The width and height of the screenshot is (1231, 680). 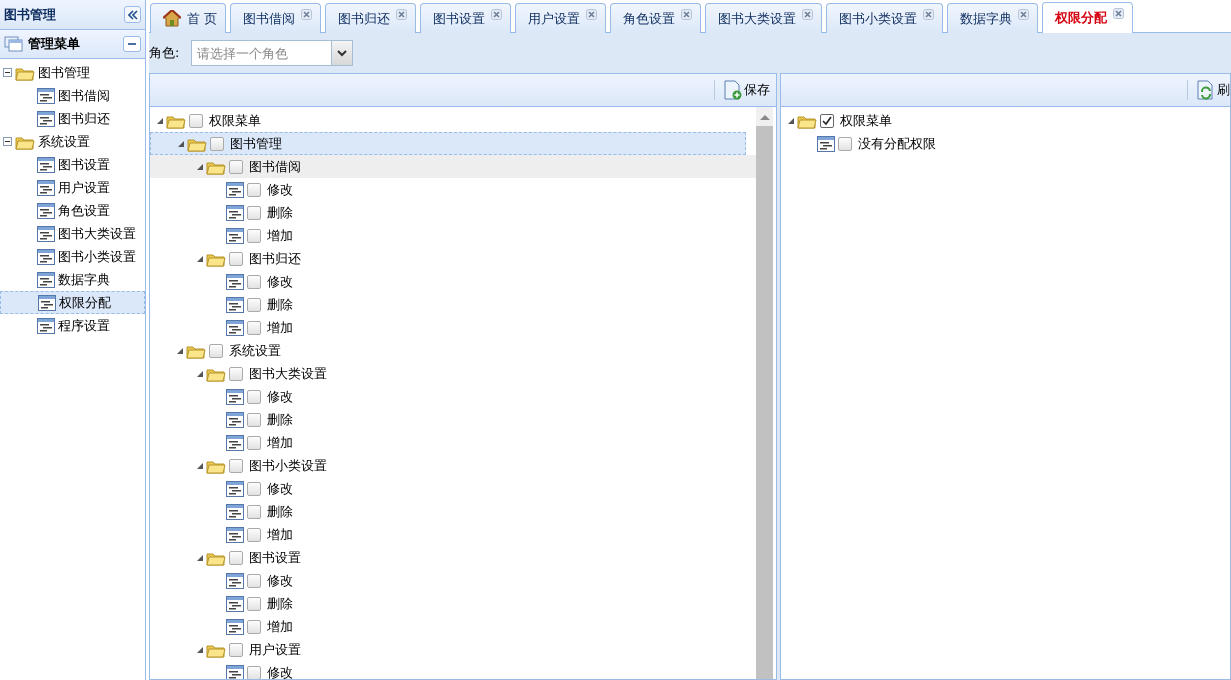 I want to click on tab: 图书归还, so click(x=371, y=18).